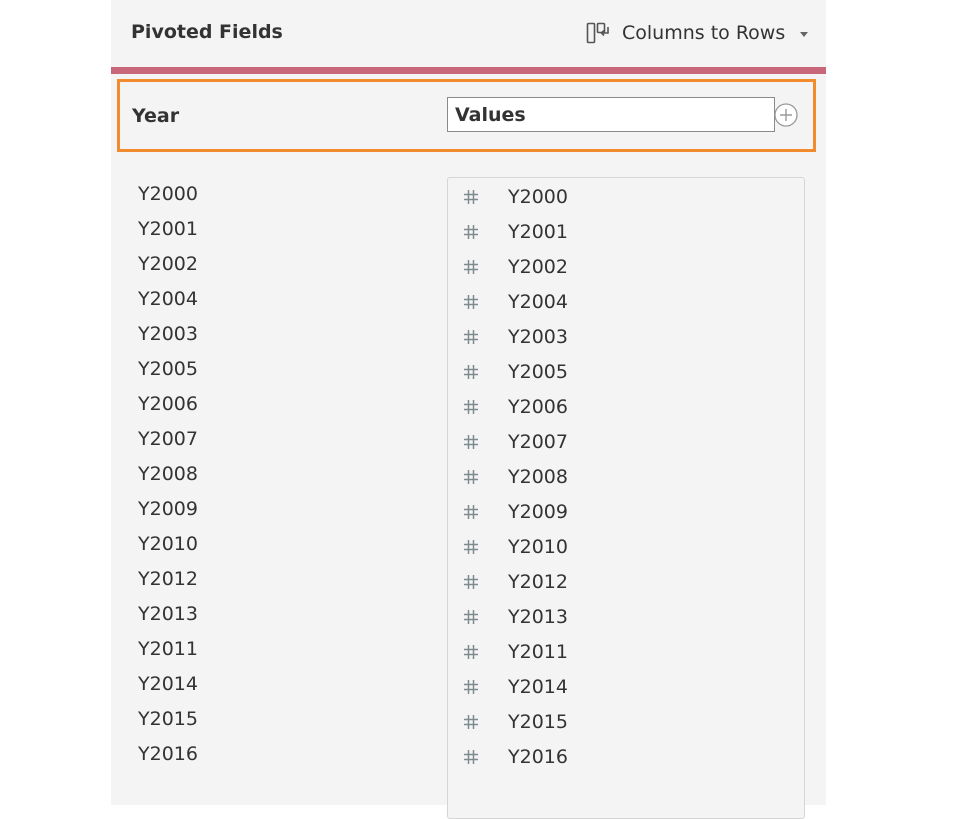 The image size is (972, 819). I want to click on pivot-type-dropdown: Columns to Rows, so click(697, 33).